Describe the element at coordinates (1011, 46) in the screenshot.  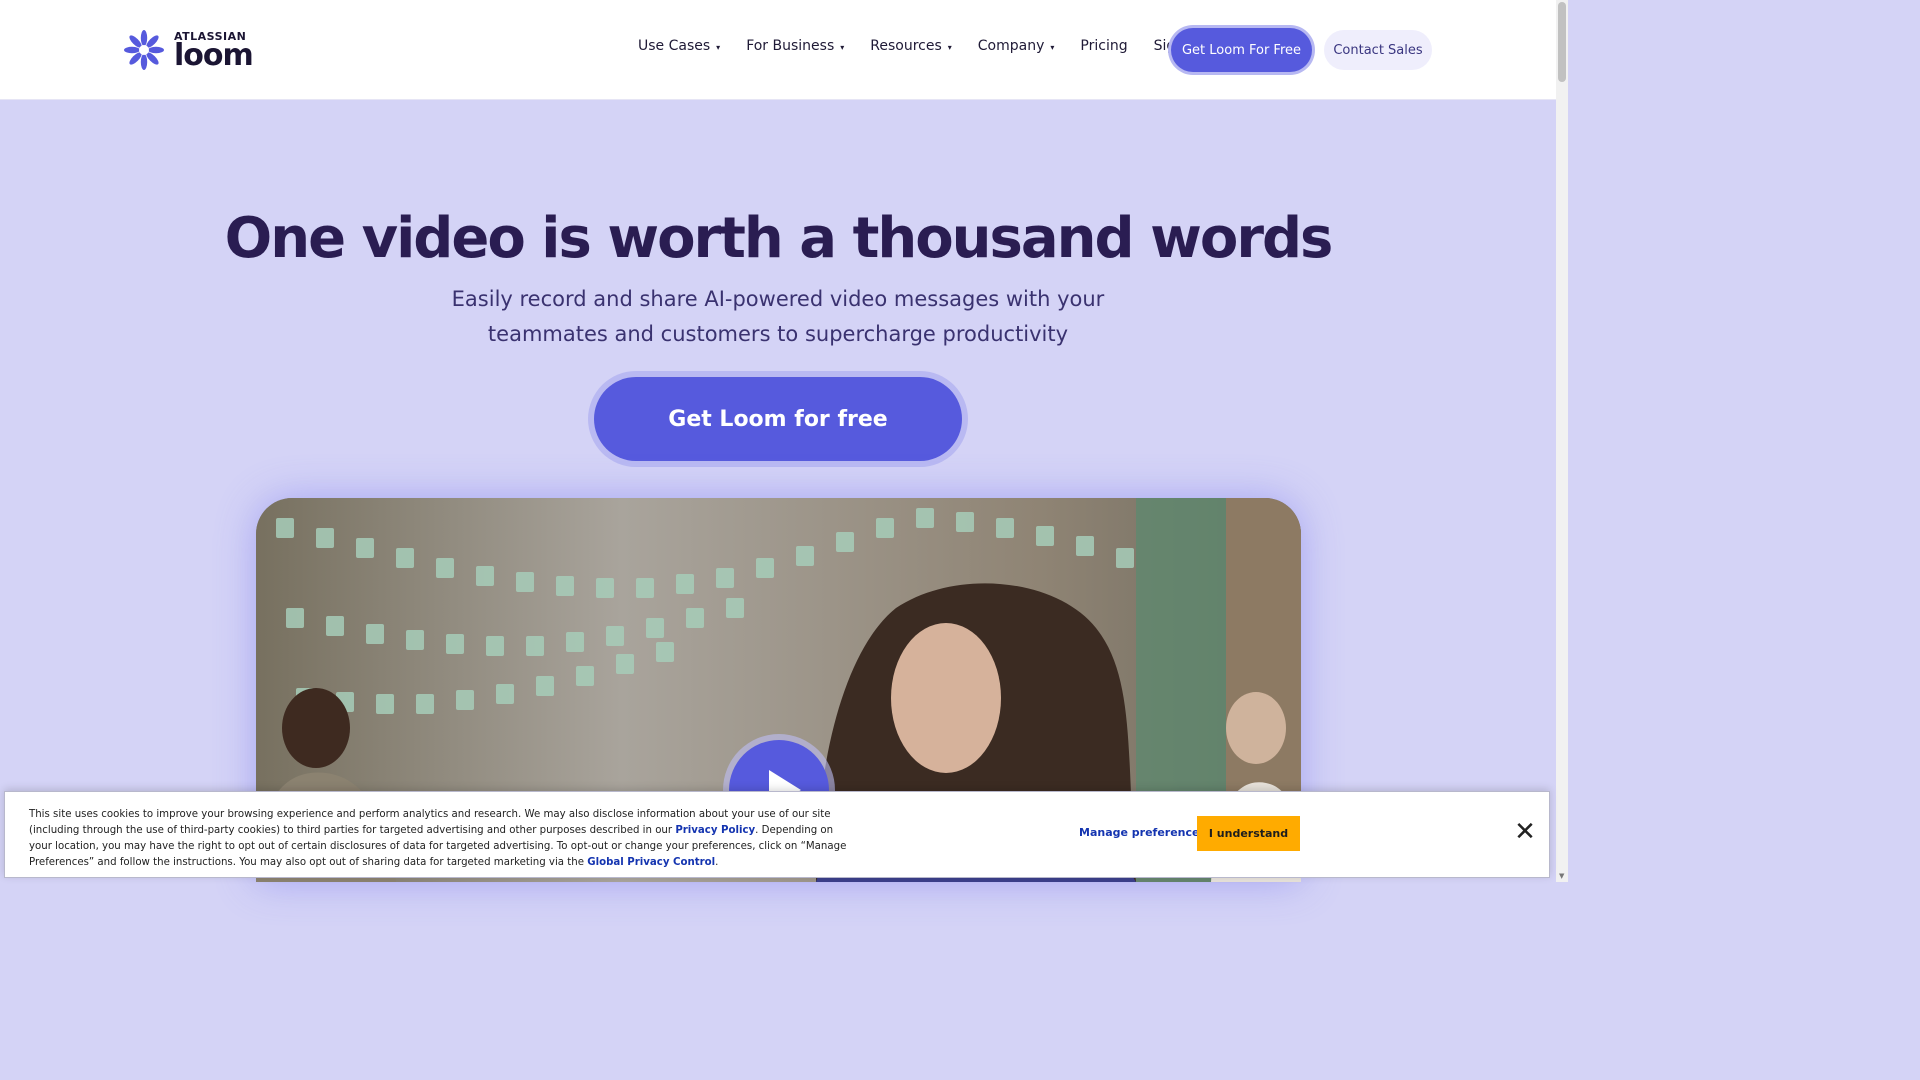
I see `nav-label: Company` at that location.